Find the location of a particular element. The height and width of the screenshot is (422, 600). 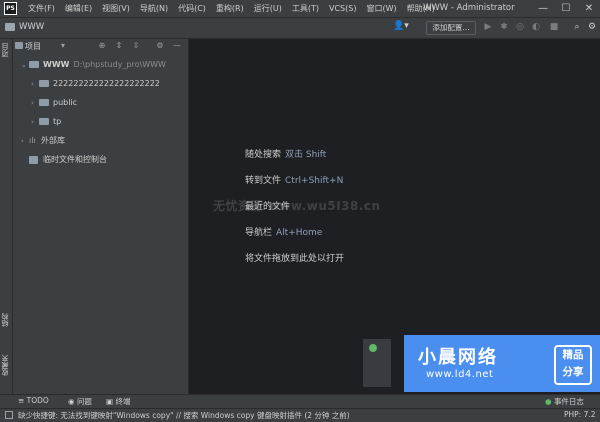

menu-window: 窗口(W) is located at coordinates (381, 8).